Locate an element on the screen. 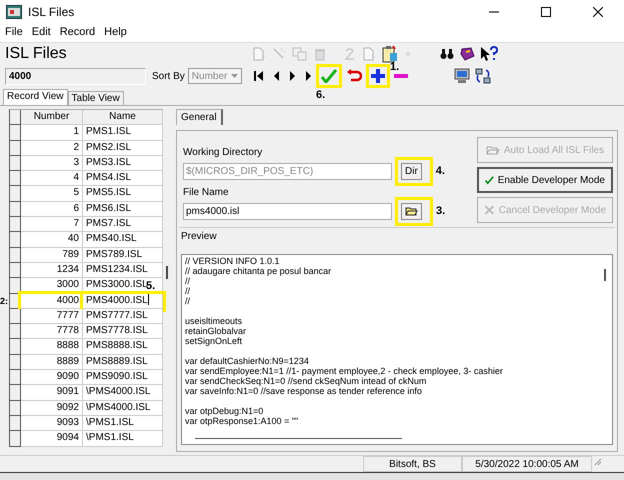  checkmark-icon is located at coordinates (329, 76).